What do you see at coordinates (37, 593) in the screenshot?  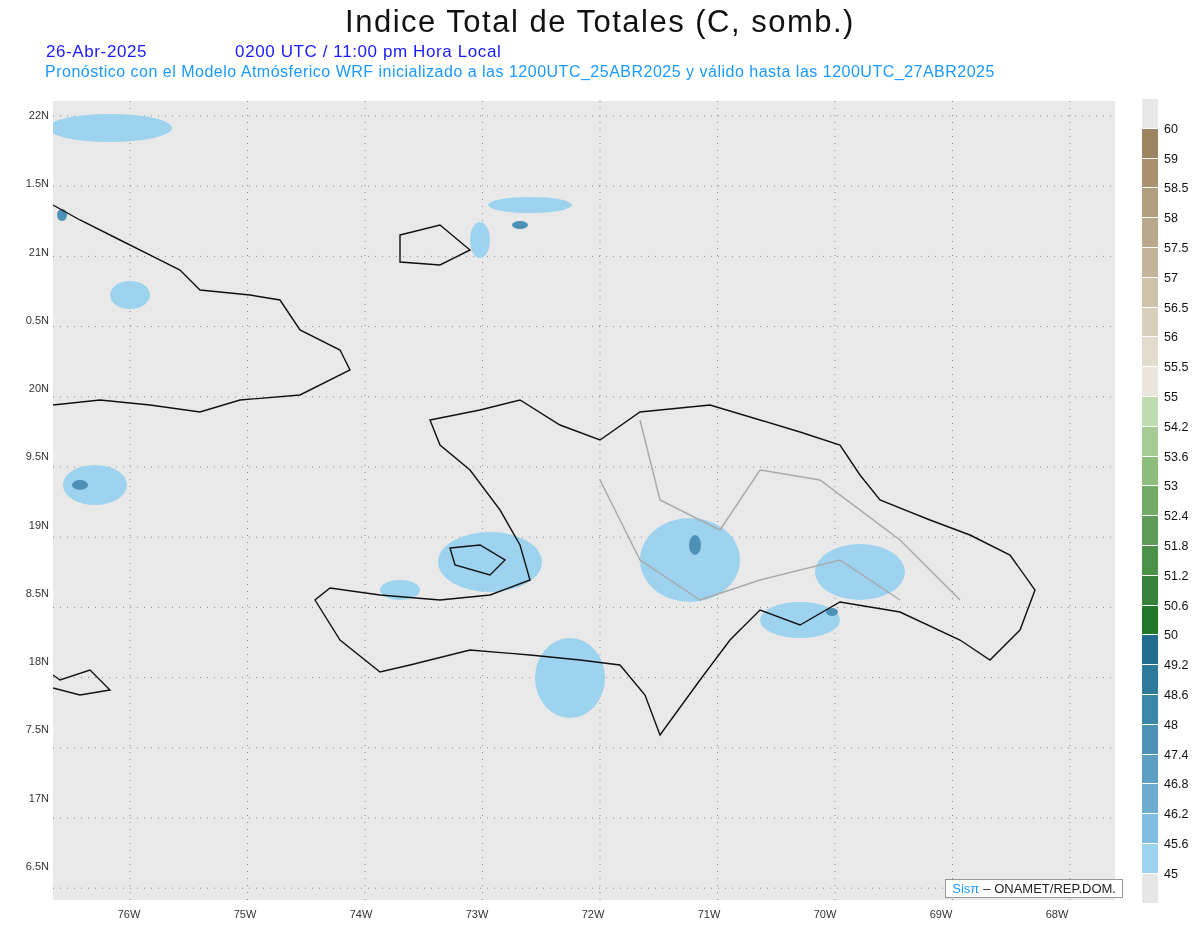 I see `latitude-label: 8.5N` at bounding box center [37, 593].